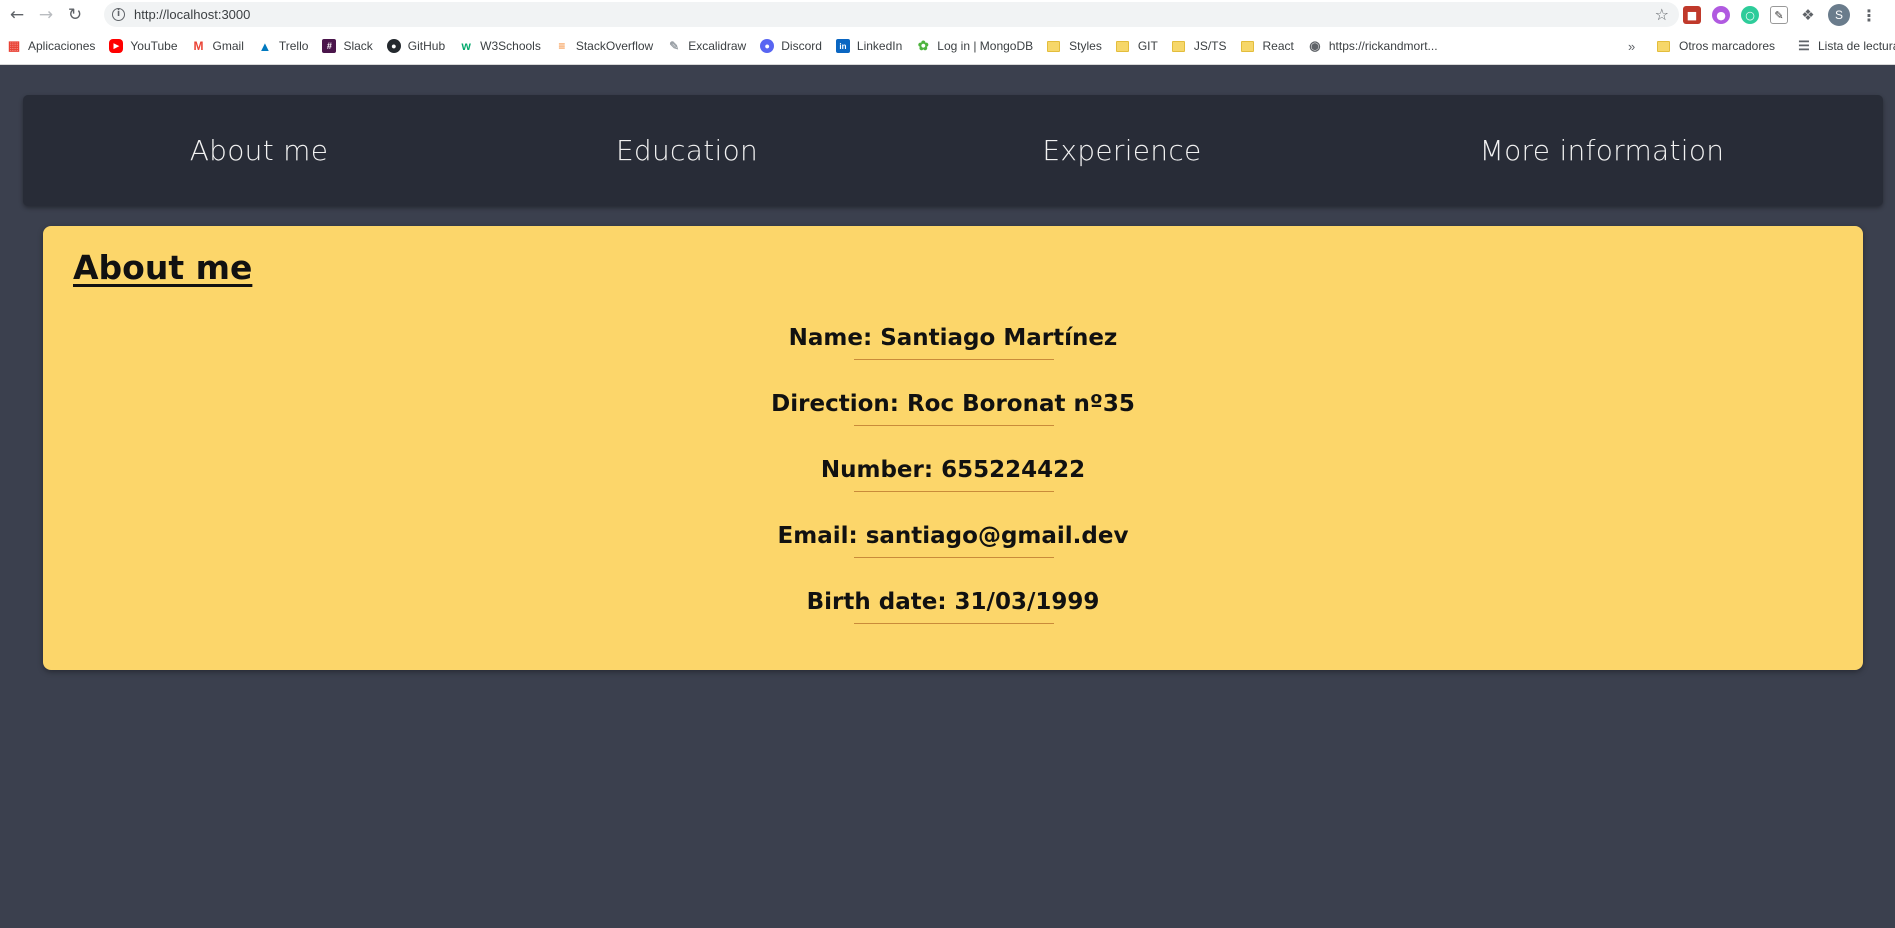 The height and width of the screenshot is (928, 1895). What do you see at coordinates (293, 46) in the screenshot?
I see `bookmark-label: Trello` at bounding box center [293, 46].